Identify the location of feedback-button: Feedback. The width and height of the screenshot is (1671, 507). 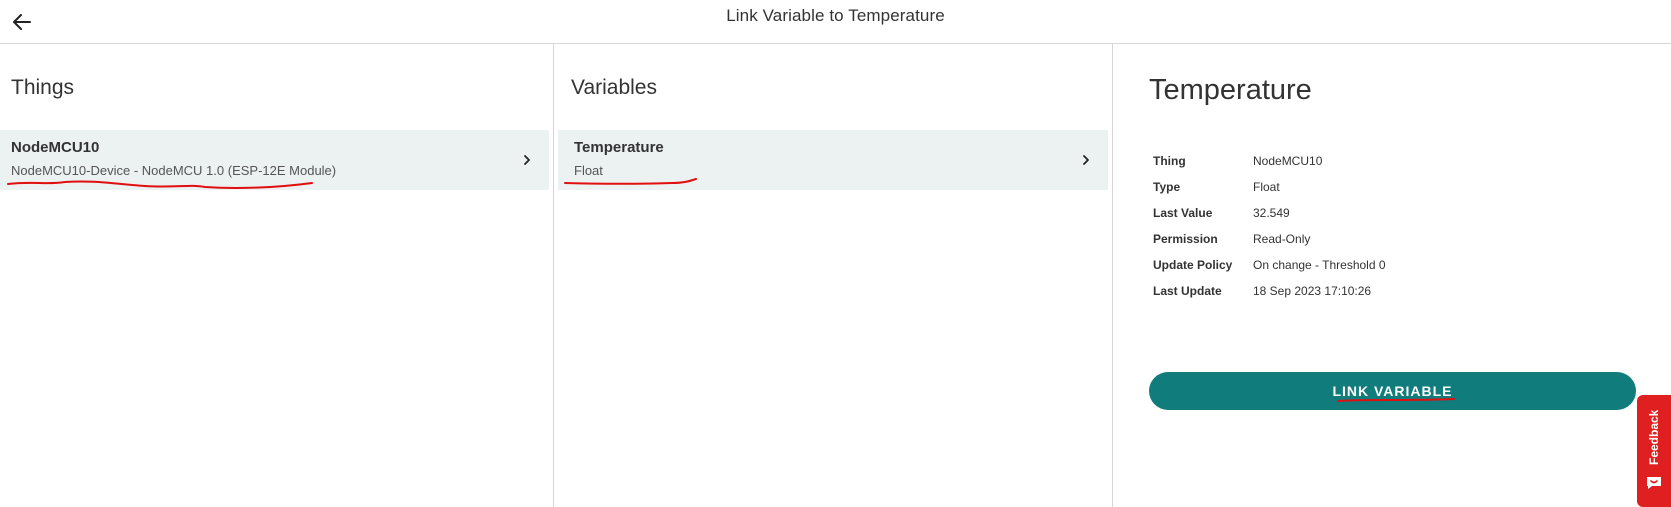
(1654, 451).